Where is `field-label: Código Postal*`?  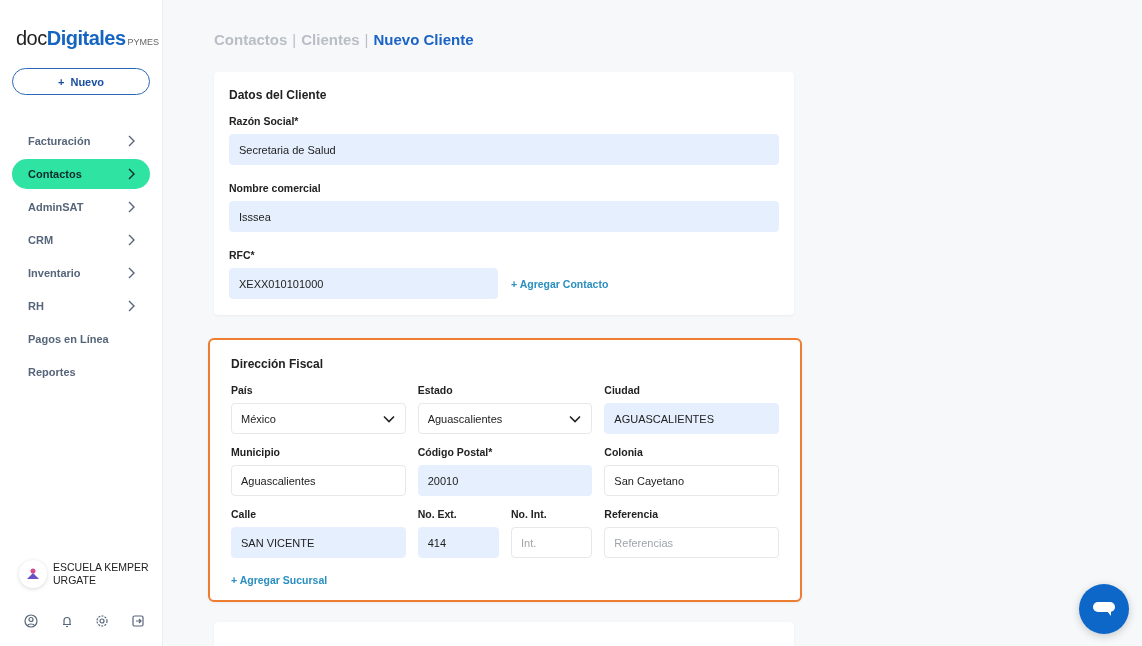 field-label: Código Postal* is located at coordinates (455, 452).